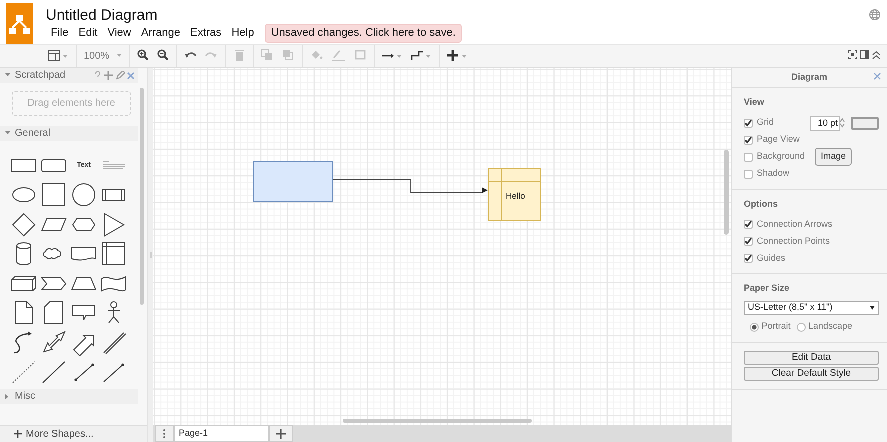 This screenshot has height=442, width=887. I want to click on add-page-button, so click(281, 433).